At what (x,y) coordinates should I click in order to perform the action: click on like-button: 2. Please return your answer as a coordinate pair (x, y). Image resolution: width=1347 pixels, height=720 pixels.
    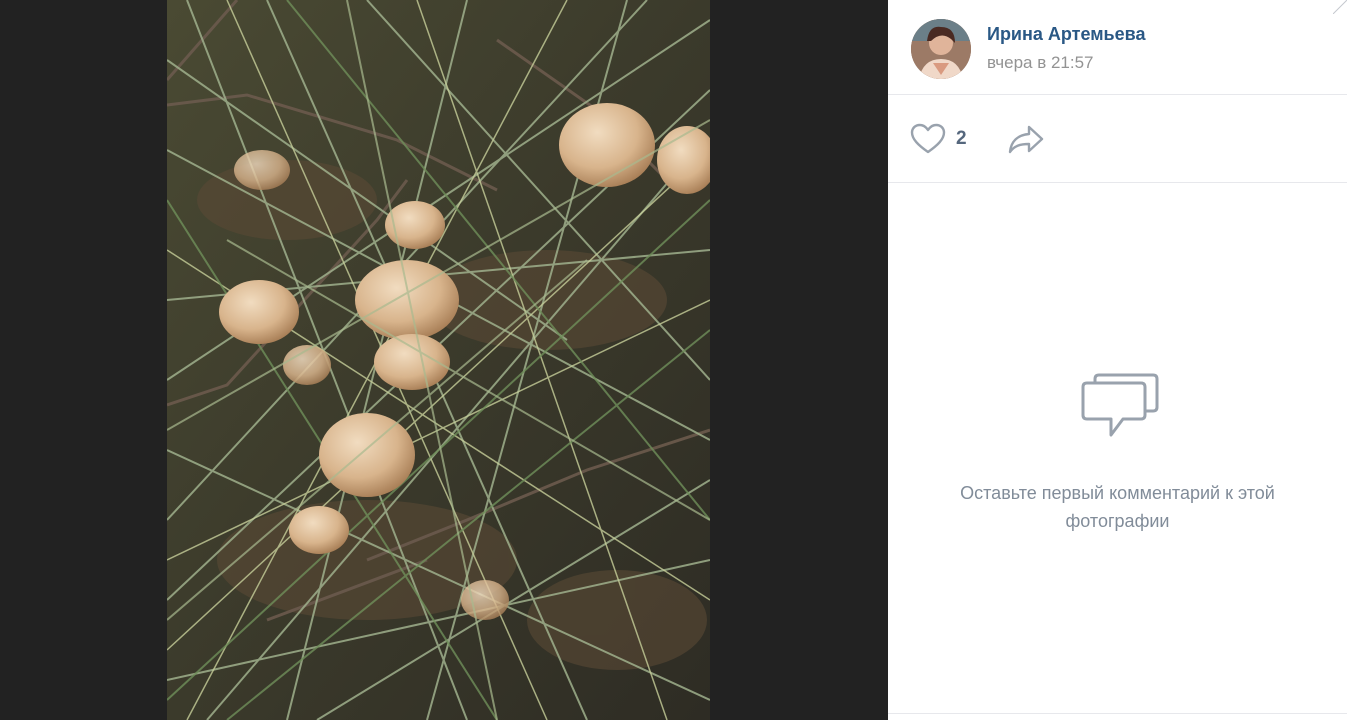
    Looking at the image, I should click on (938, 139).